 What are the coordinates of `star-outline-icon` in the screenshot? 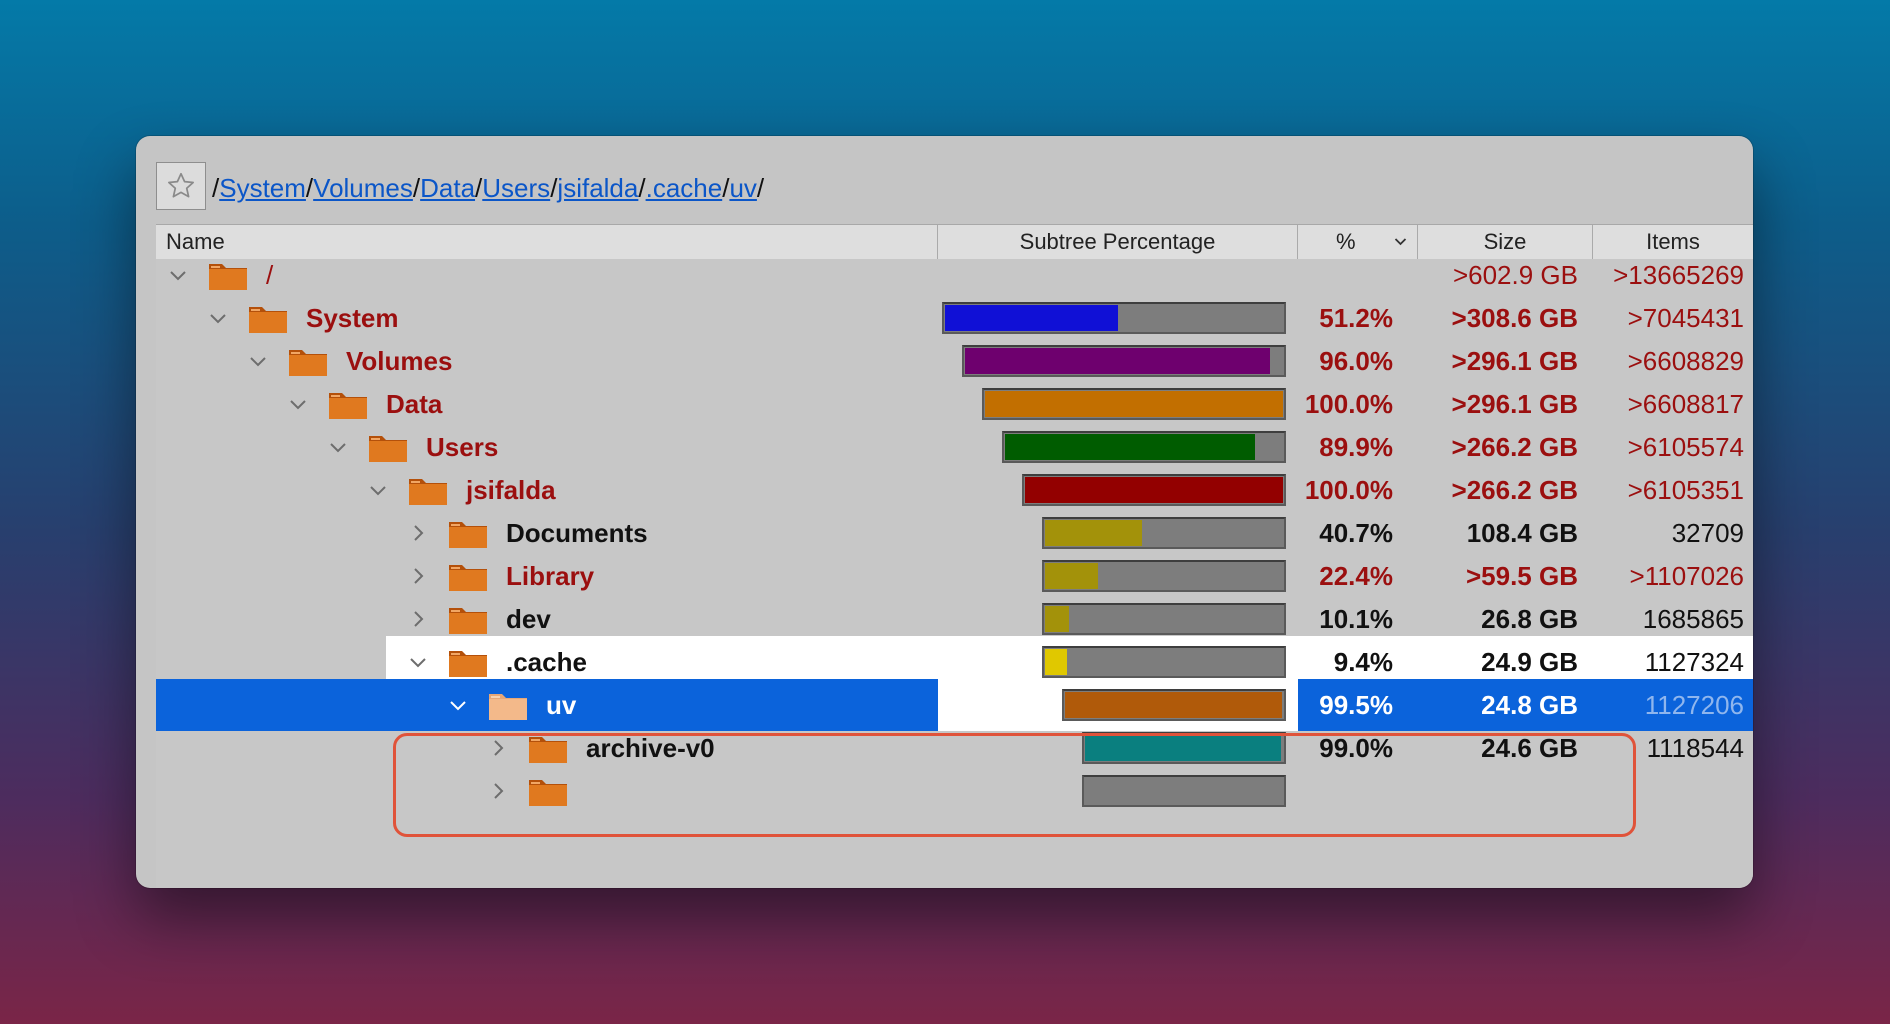 It's located at (181, 185).